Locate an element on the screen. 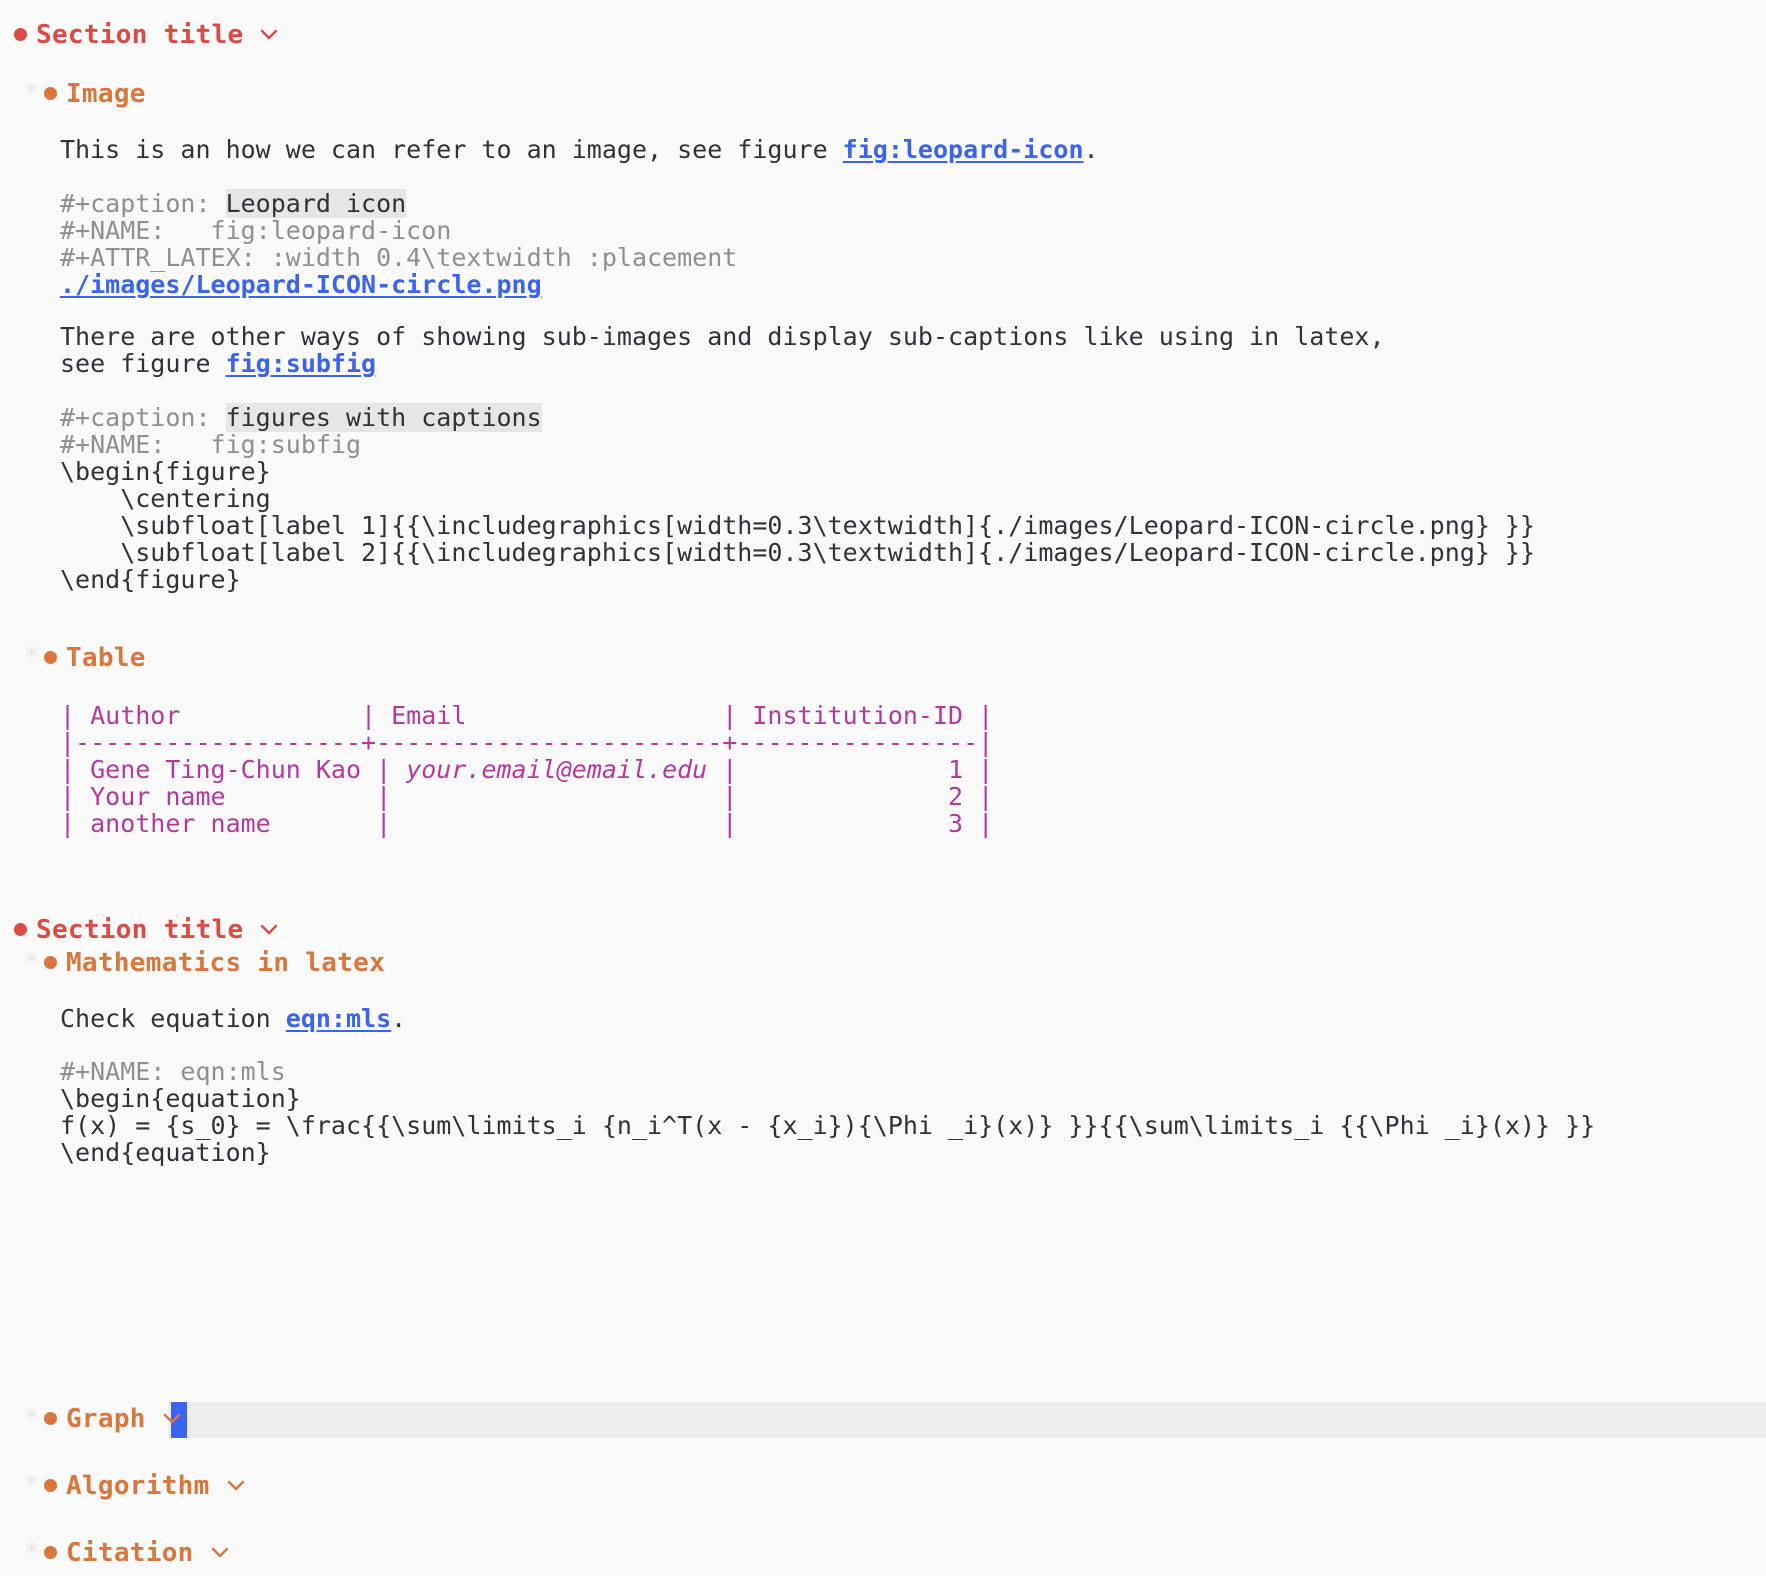 This screenshot has width=1766, height=1576. table-row: | another name | | 3 | is located at coordinates (527, 823).